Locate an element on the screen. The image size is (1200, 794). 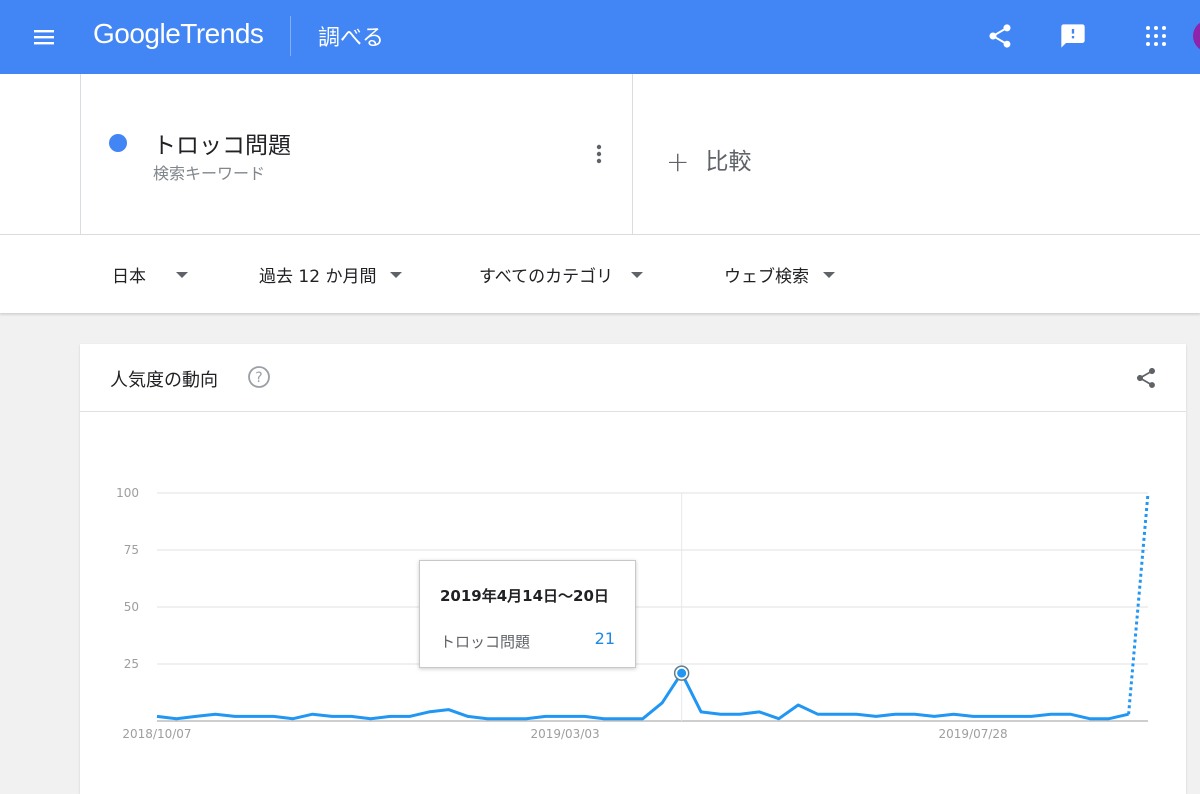
x-tick-label: 2019/03/03 is located at coordinates (564, 734).